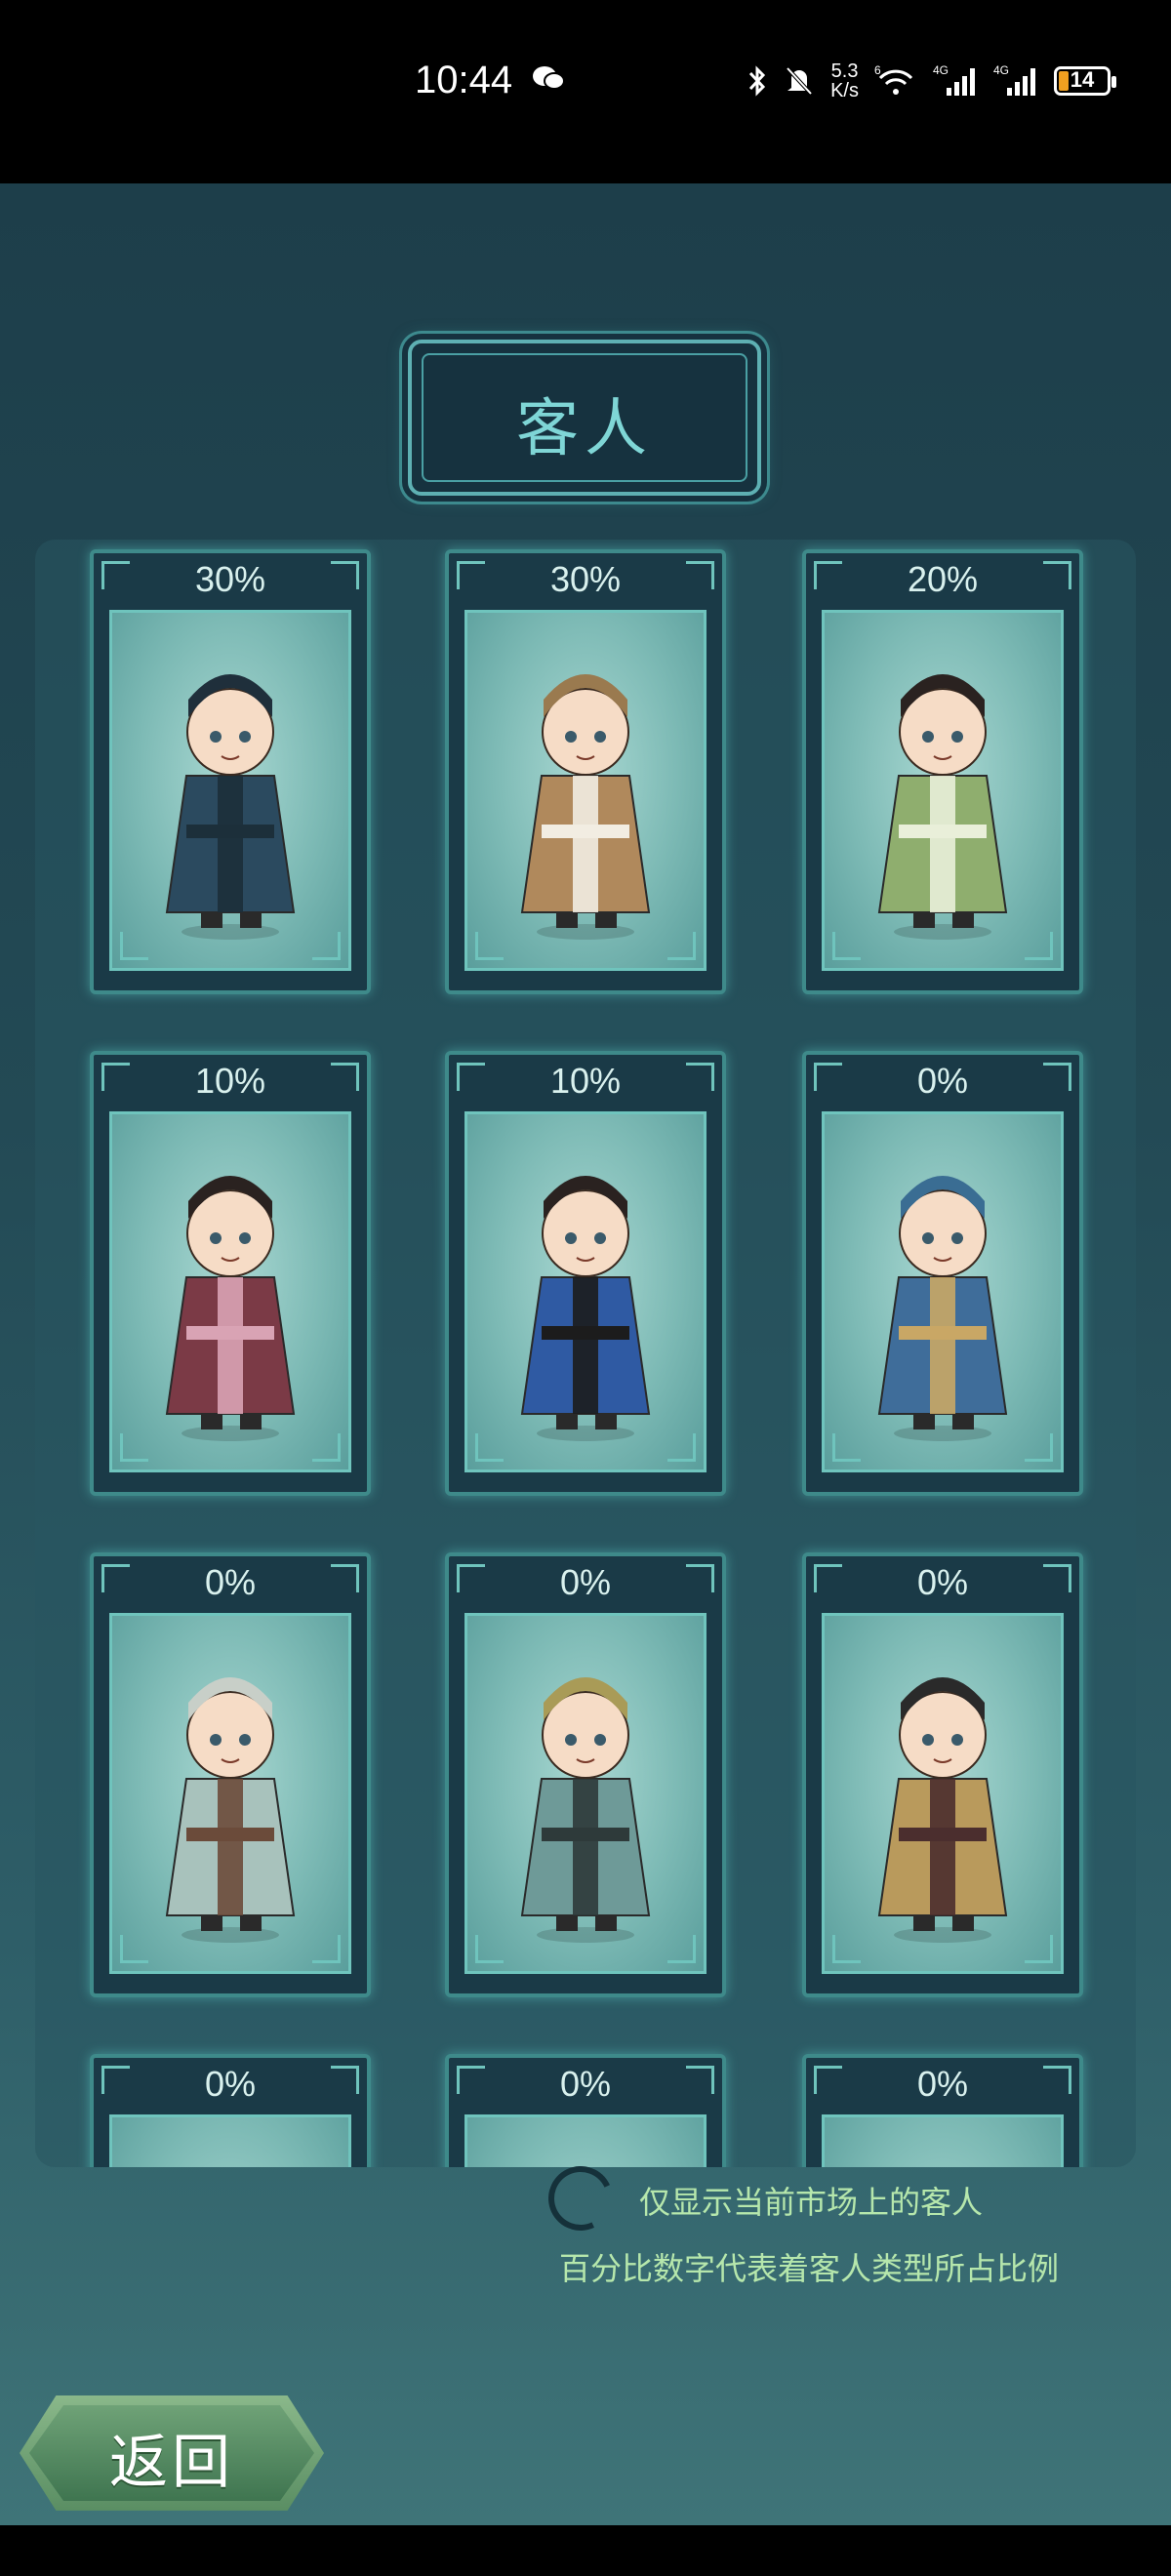 This screenshot has width=1171, height=2576. Describe the element at coordinates (757, 81) in the screenshot. I see `bluetooth-icon` at that location.